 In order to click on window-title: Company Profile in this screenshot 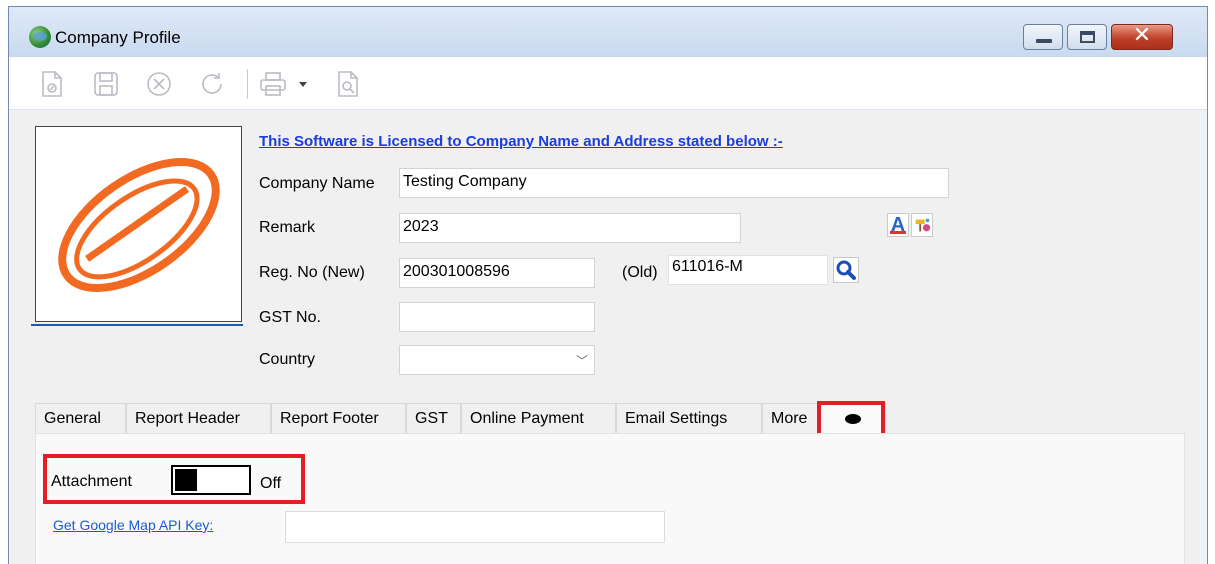, I will do `click(118, 37)`.